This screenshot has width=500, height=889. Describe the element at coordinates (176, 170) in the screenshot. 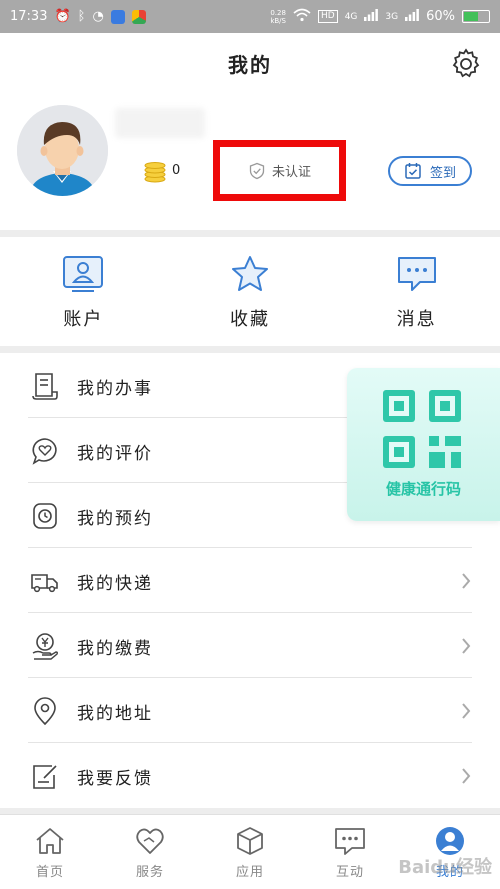

I see `coin-count: 0` at that location.